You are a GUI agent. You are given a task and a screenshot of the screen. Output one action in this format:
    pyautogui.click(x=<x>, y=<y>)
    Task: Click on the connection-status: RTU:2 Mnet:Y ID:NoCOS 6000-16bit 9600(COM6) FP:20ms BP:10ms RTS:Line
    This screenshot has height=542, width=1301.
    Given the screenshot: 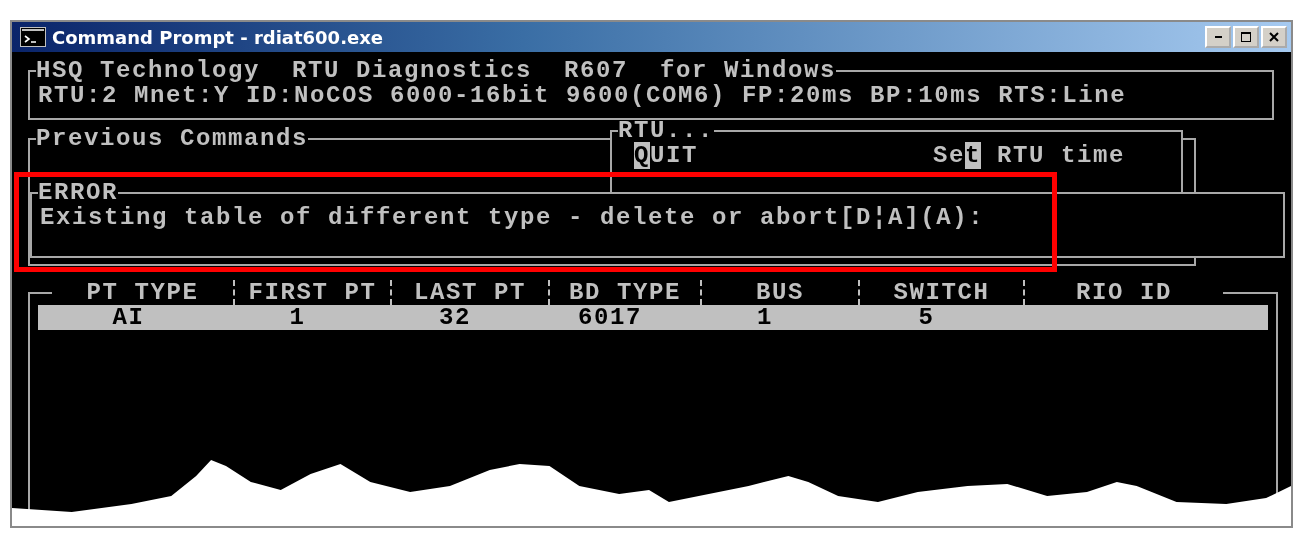 What is the action you would take?
    pyautogui.click(x=583, y=95)
    